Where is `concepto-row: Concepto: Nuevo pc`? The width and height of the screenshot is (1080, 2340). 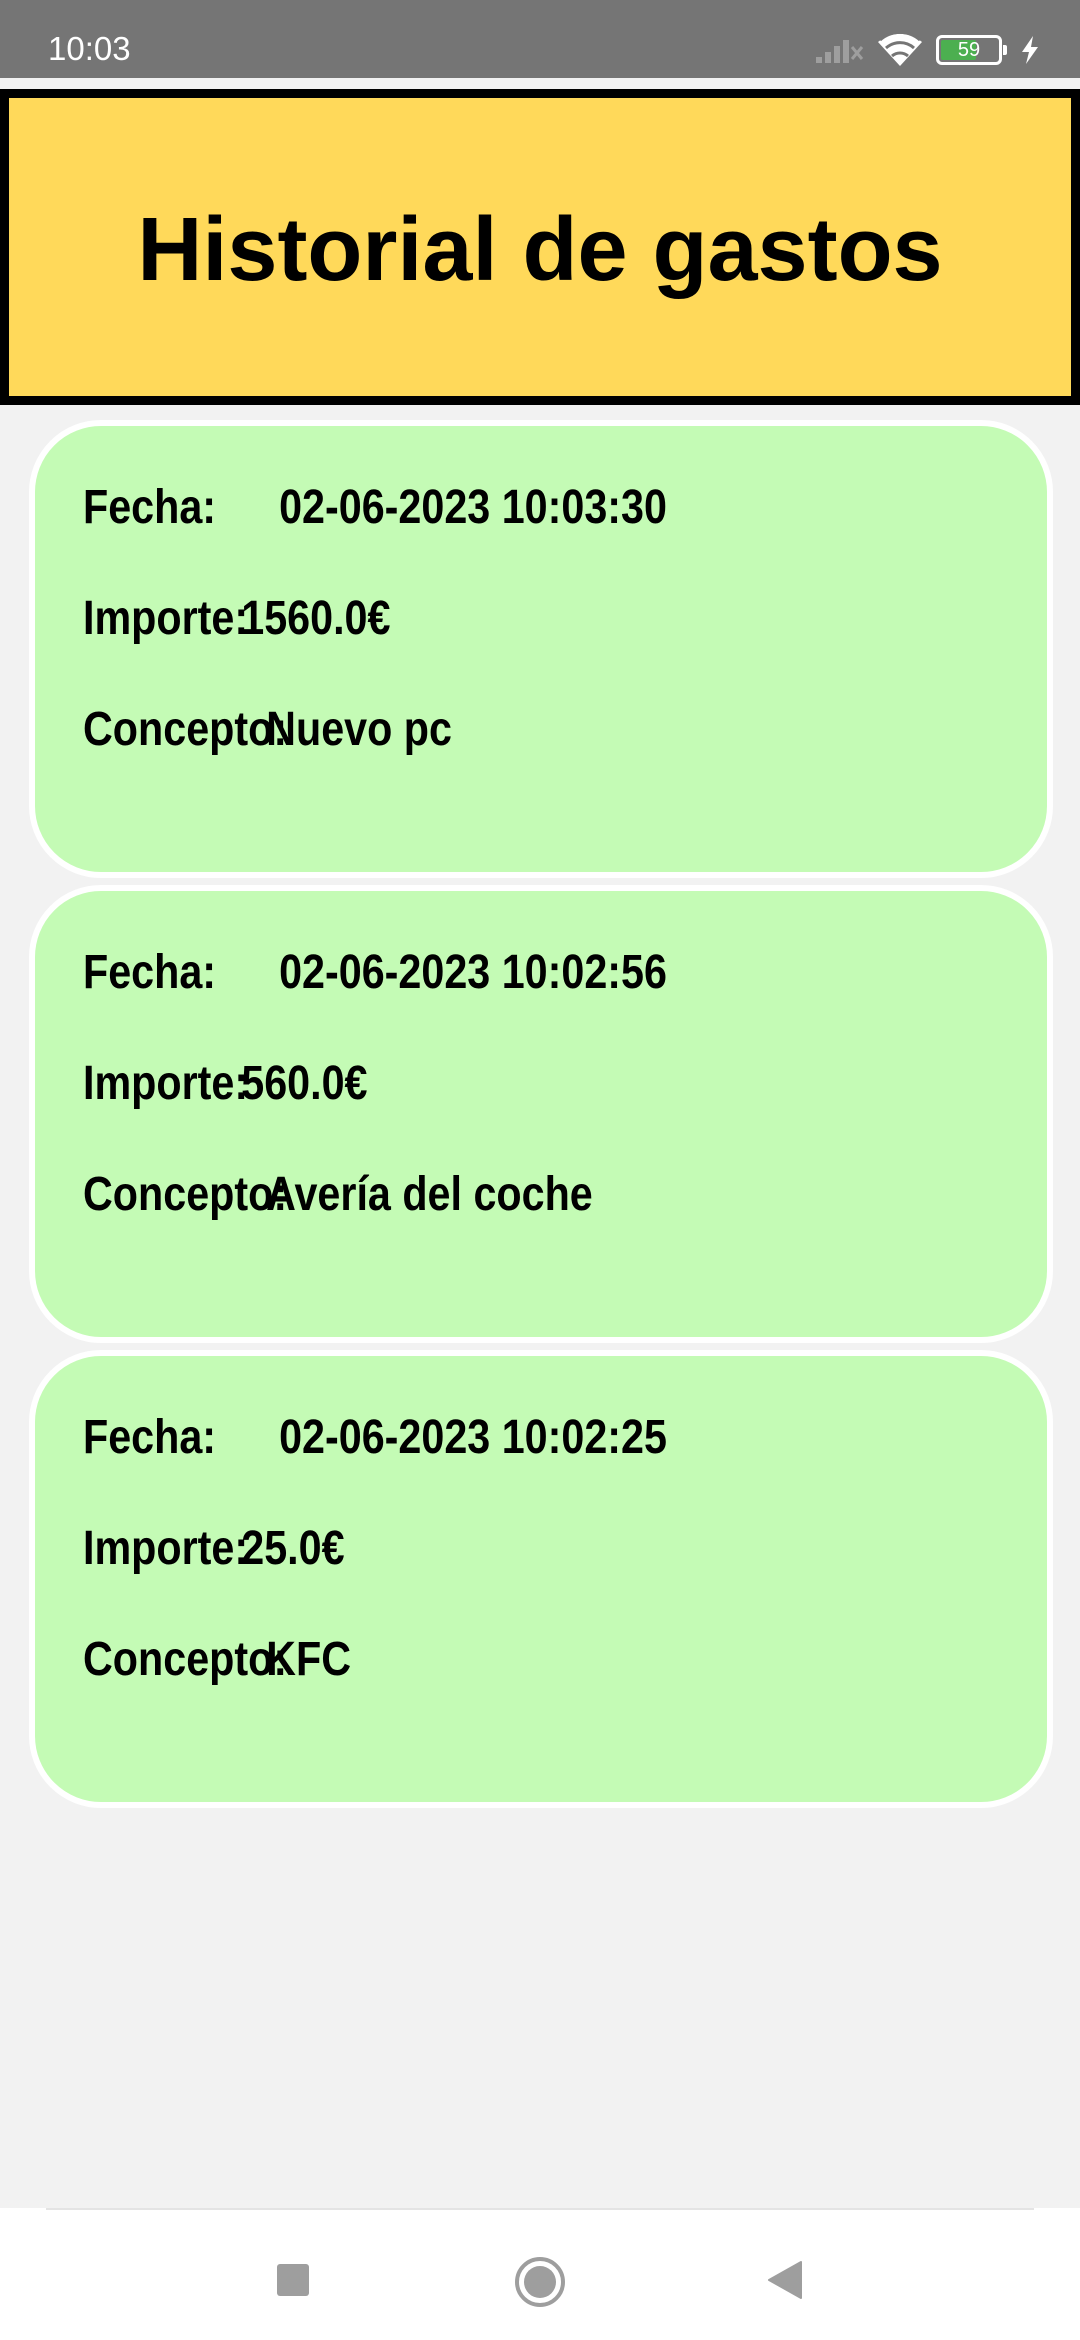
concepto-row: Concepto: Nuevo pc is located at coordinates (267, 729).